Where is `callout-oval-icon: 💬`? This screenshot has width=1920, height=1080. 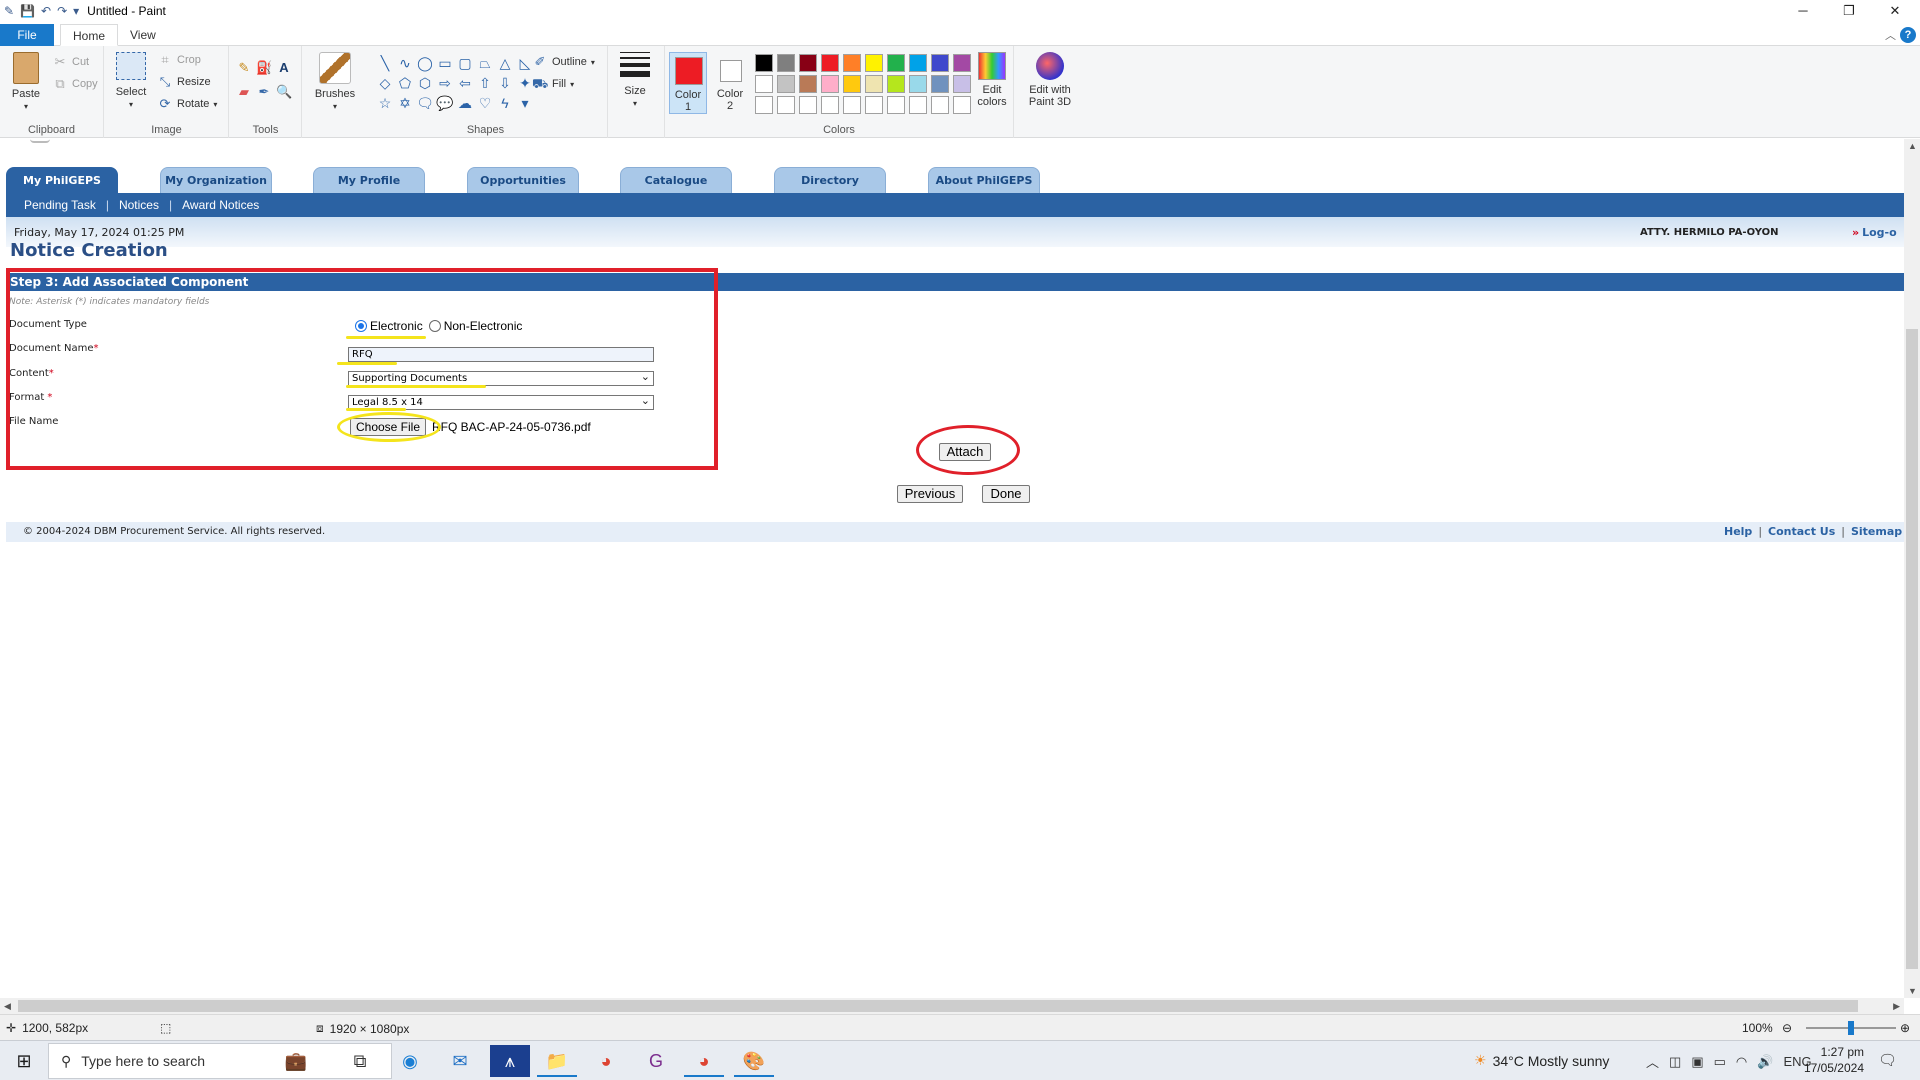
callout-oval-icon: 💬 is located at coordinates (445, 103).